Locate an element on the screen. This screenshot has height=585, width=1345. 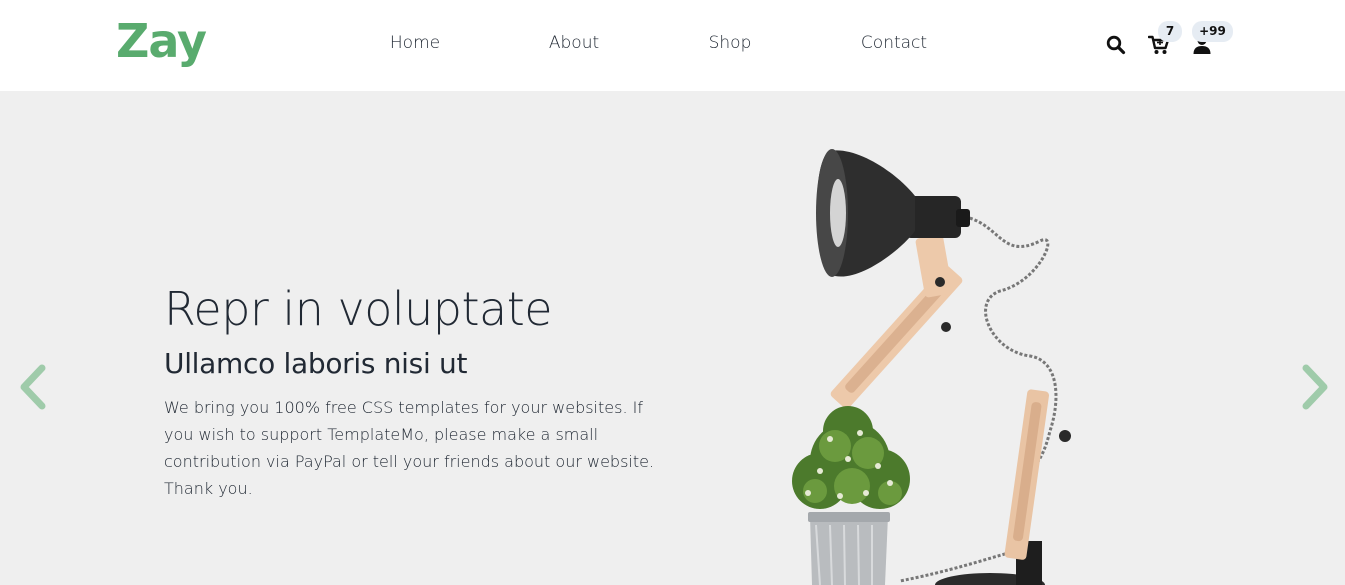
carousel-prev-button is located at coordinates (32, 389).